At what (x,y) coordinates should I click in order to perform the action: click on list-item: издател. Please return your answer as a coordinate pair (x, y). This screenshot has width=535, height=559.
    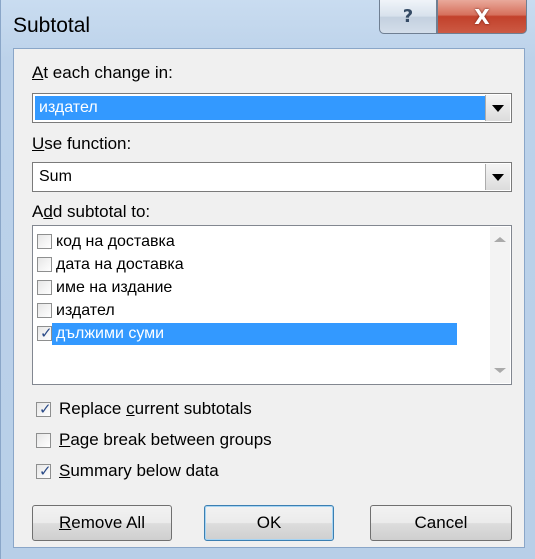
    Looking at the image, I should click on (247, 310).